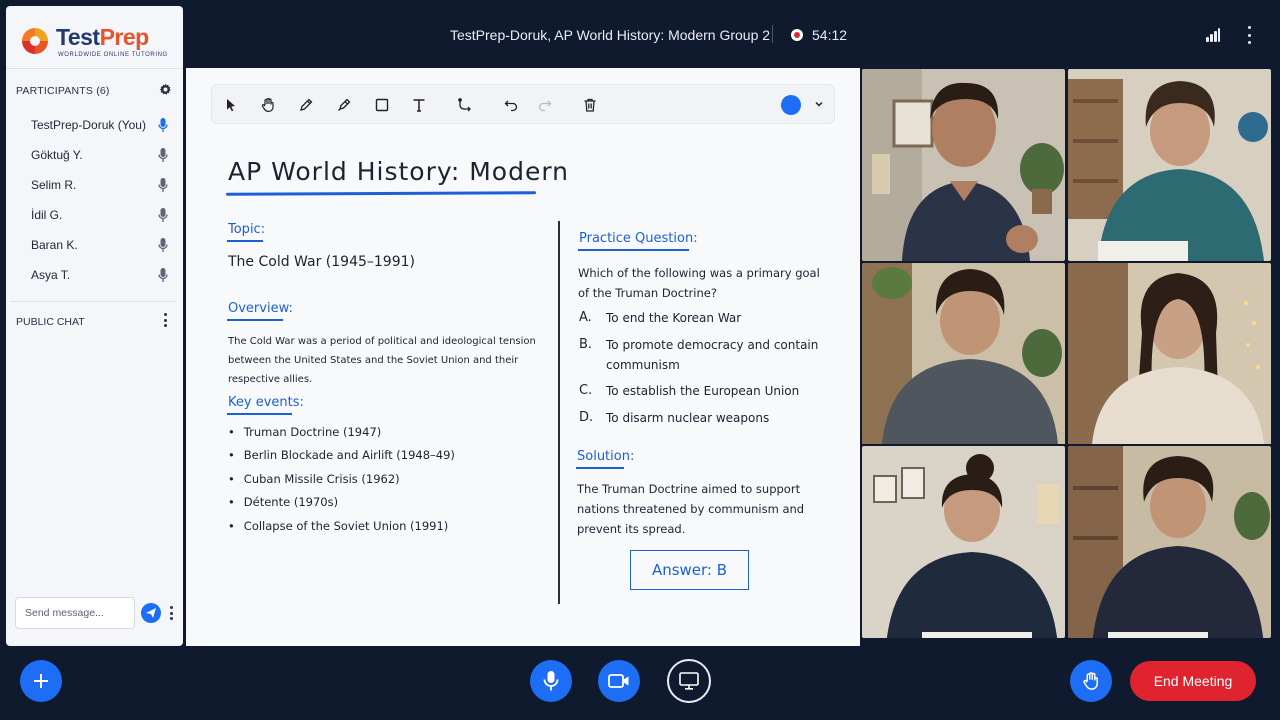 Image resolution: width=1280 pixels, height=720 pixels. What do you see at coordinates (102, 37) in the screenshot?
I see `brand-name: TestPrep` at bounding box center [102, 37].